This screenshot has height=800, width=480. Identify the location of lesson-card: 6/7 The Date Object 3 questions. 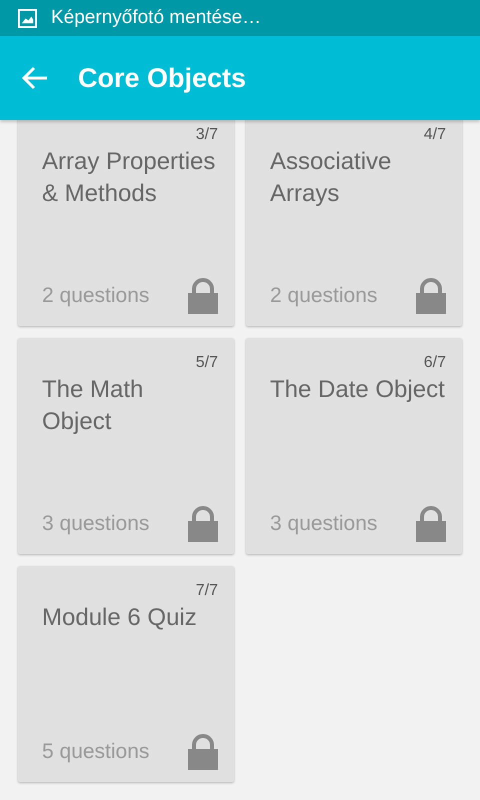
(354, 446).